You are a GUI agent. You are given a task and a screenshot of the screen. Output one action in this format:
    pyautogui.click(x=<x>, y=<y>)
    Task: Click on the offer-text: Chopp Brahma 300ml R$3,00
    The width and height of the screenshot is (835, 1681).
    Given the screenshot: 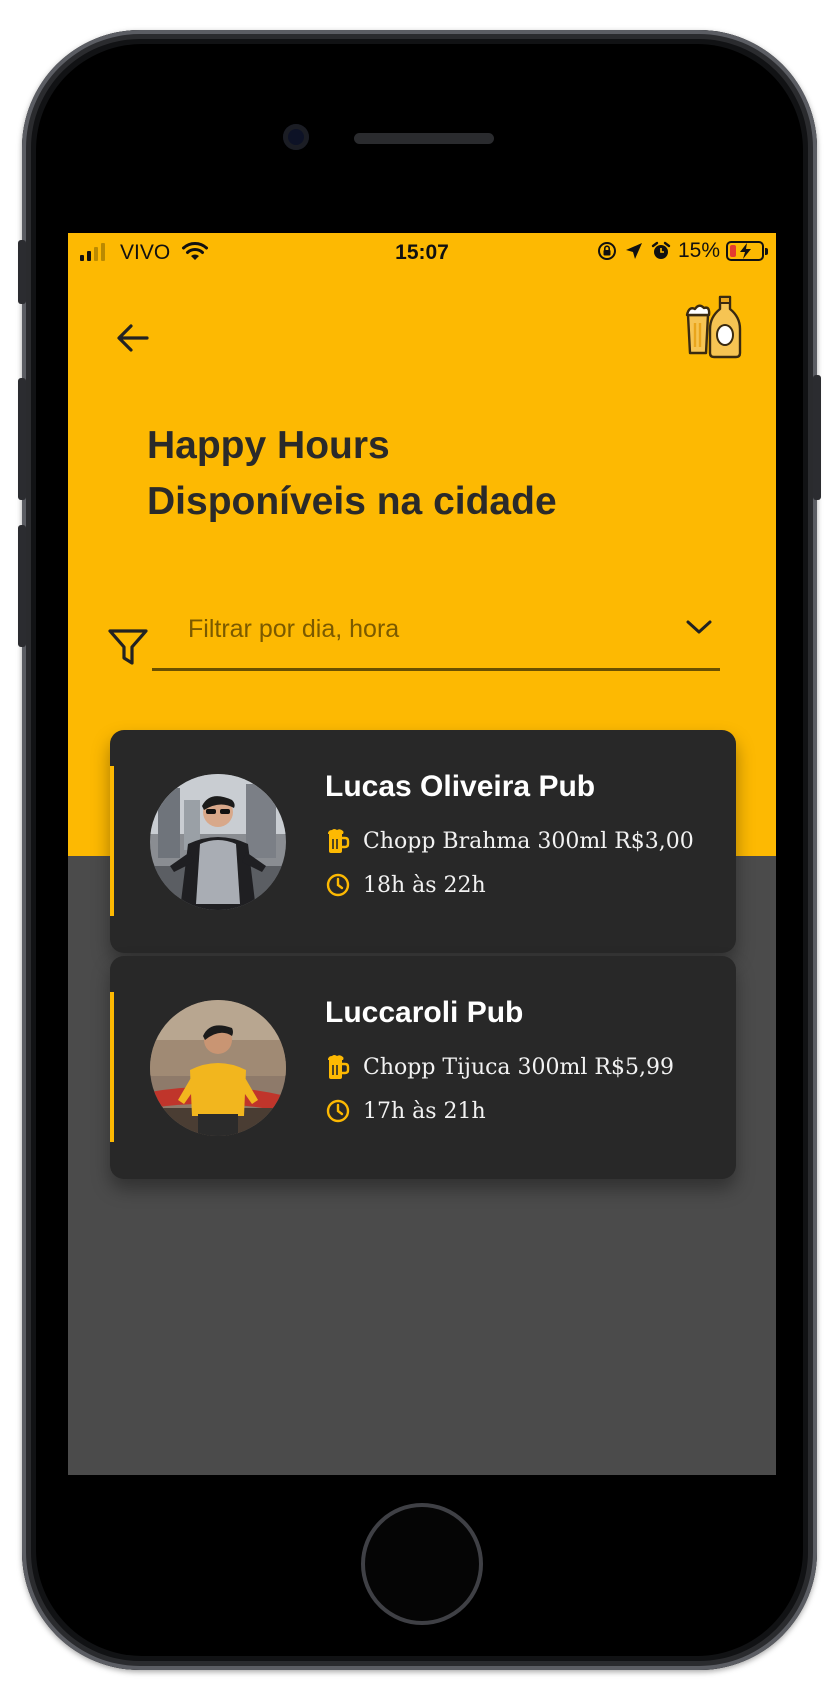 What is the action you would take?
    pyautogui.click(x=528, y=841)
    